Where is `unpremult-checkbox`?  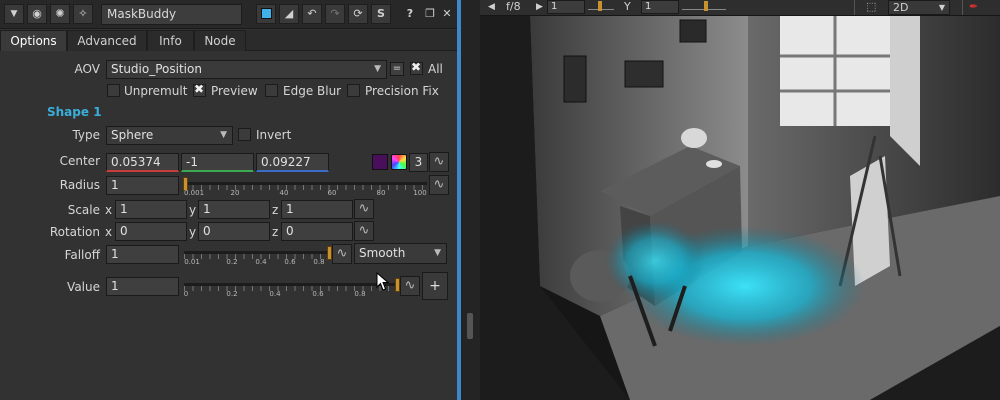 unpremult-checkbox is located at coordinates (113, 90).